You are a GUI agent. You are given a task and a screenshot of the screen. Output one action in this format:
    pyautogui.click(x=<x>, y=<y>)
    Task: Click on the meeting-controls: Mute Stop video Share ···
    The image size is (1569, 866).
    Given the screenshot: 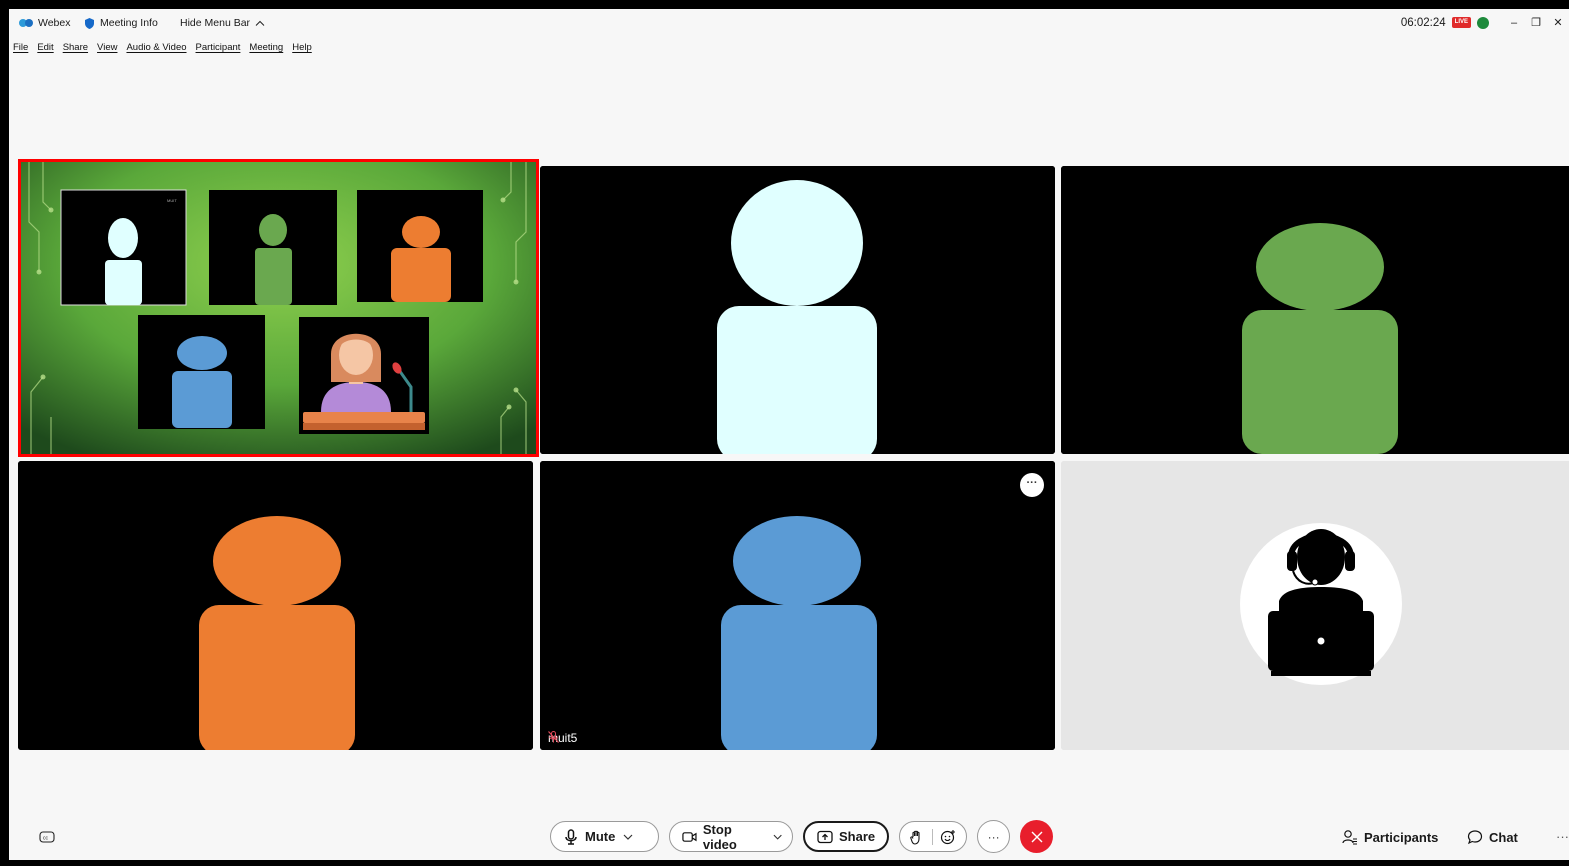 What is the action you would take?
    pyautogui.click(x=802, y=836)
    